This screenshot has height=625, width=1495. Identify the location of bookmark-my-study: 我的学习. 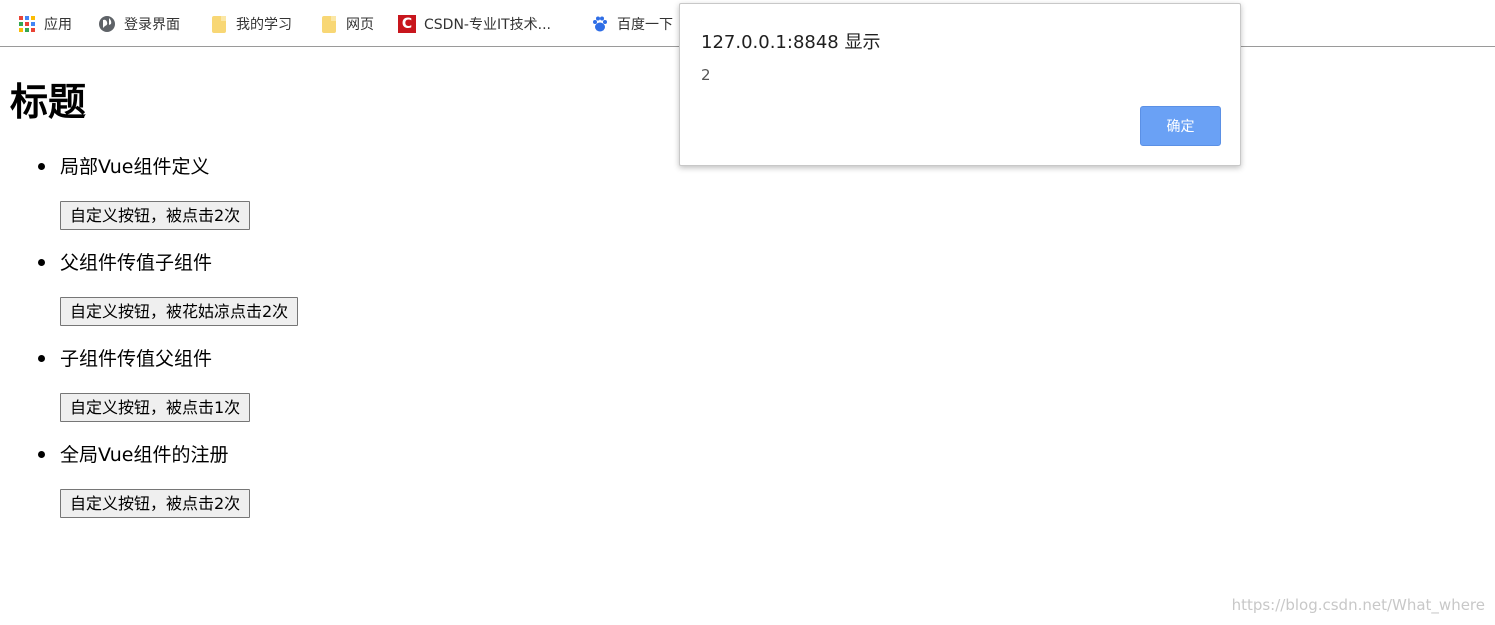
(251, 24).